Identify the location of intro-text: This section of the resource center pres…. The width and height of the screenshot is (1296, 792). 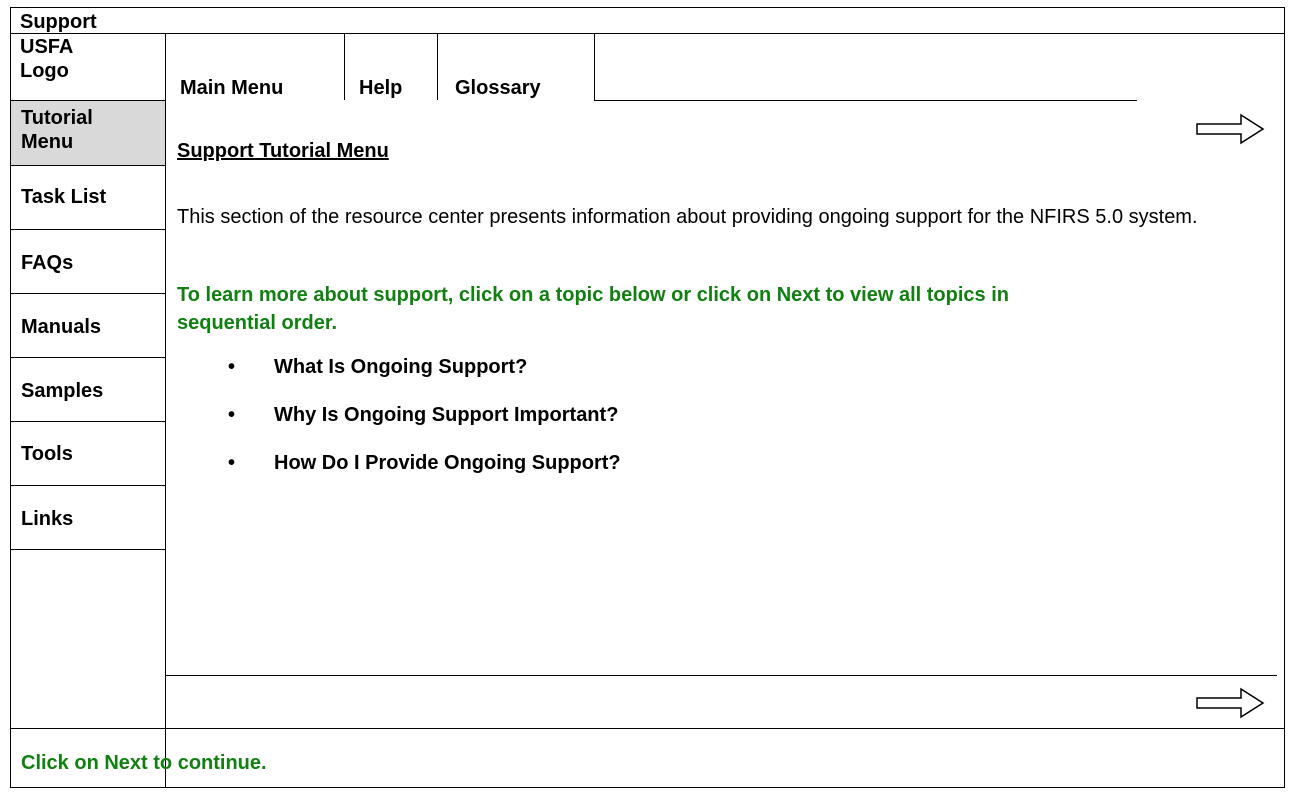
(687, 217).